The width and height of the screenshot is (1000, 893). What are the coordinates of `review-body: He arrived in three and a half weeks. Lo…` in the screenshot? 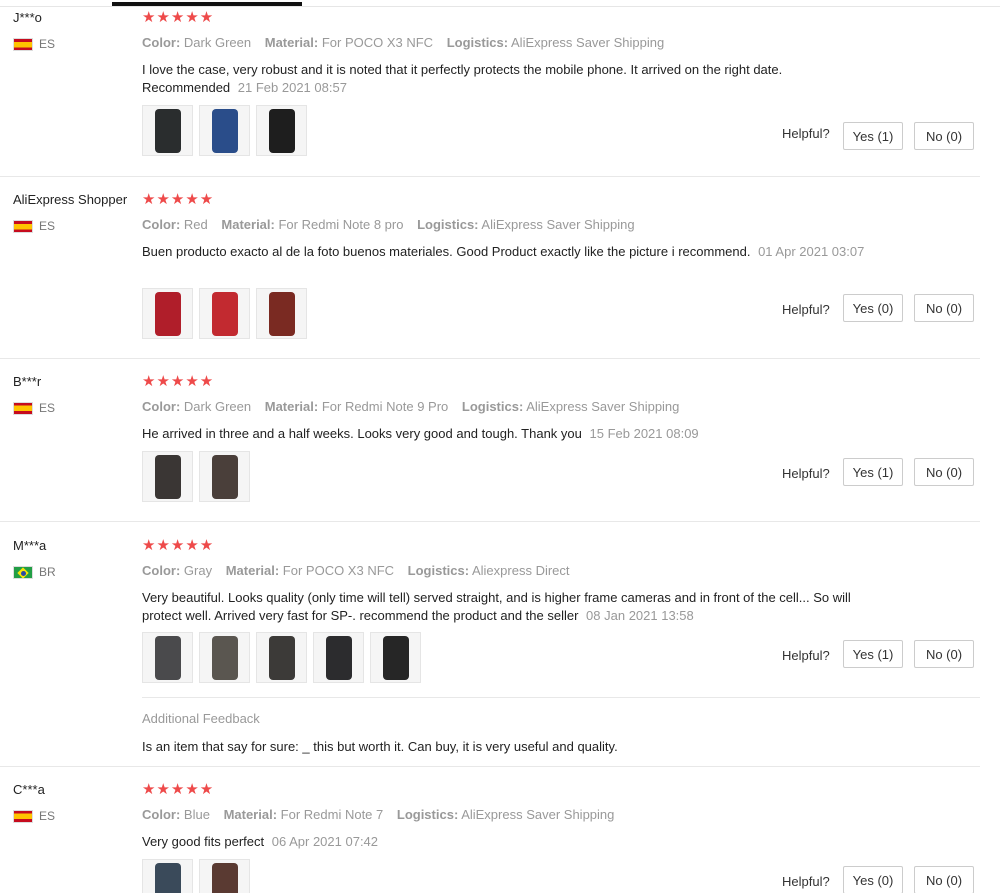 It's located at (362, 433).